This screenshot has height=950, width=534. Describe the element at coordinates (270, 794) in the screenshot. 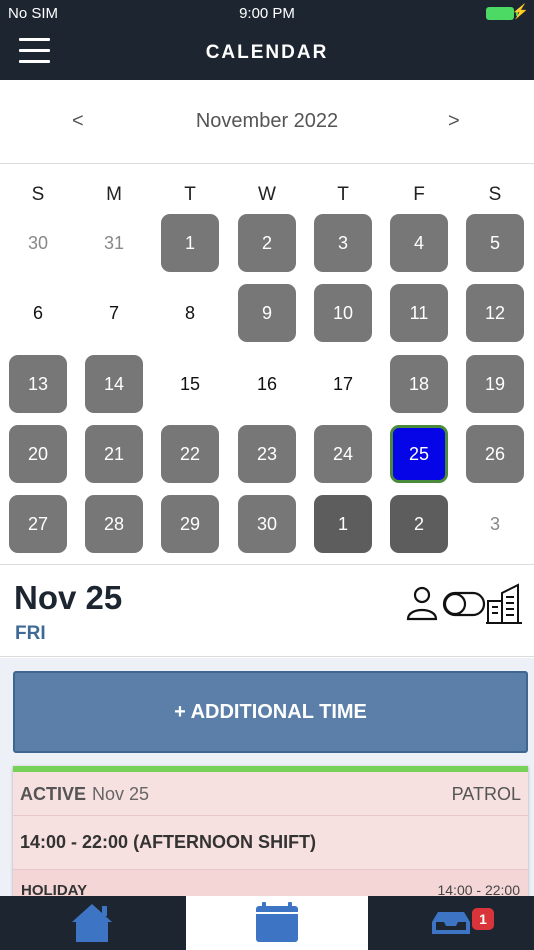

I see `shift-card-header: ACTIVE Nov 25 PATROL` at that location.